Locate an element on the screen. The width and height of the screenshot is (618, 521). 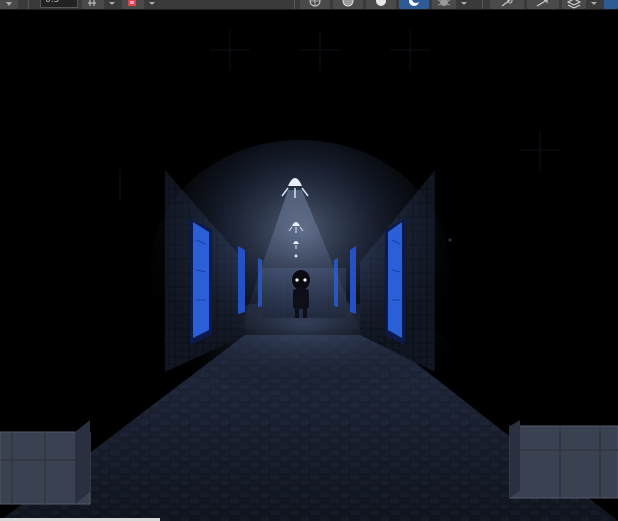
shading-wireframe-icon is located at coordinates (315, 4).